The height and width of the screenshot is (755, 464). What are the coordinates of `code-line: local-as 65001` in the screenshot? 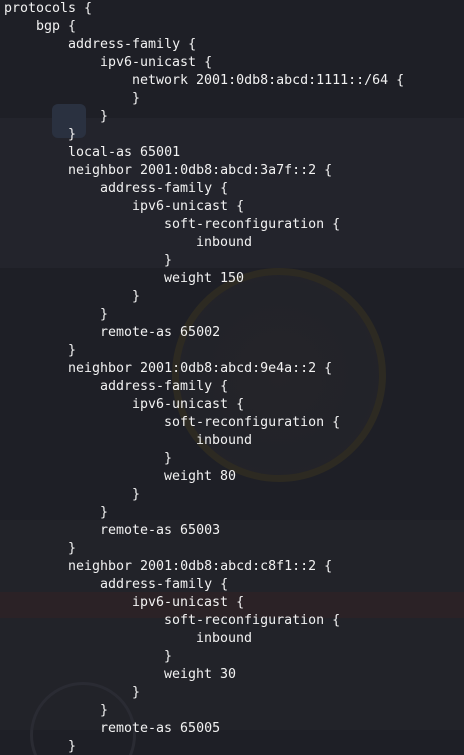 It's located at (124, 152).